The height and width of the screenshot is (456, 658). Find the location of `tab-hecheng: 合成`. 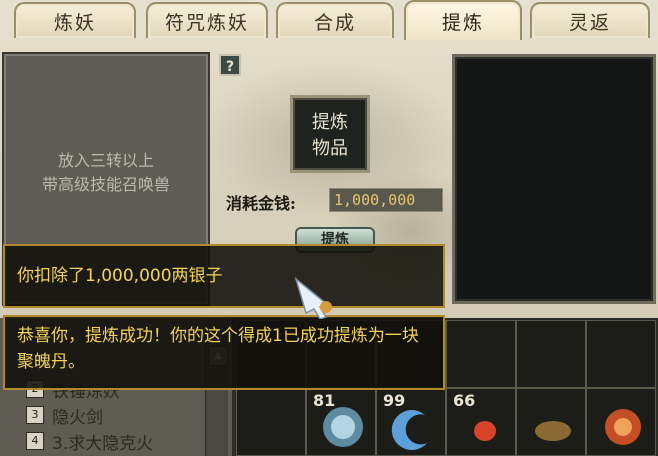

tab-hecheng: 合成 is located at coordinates (335, 20).